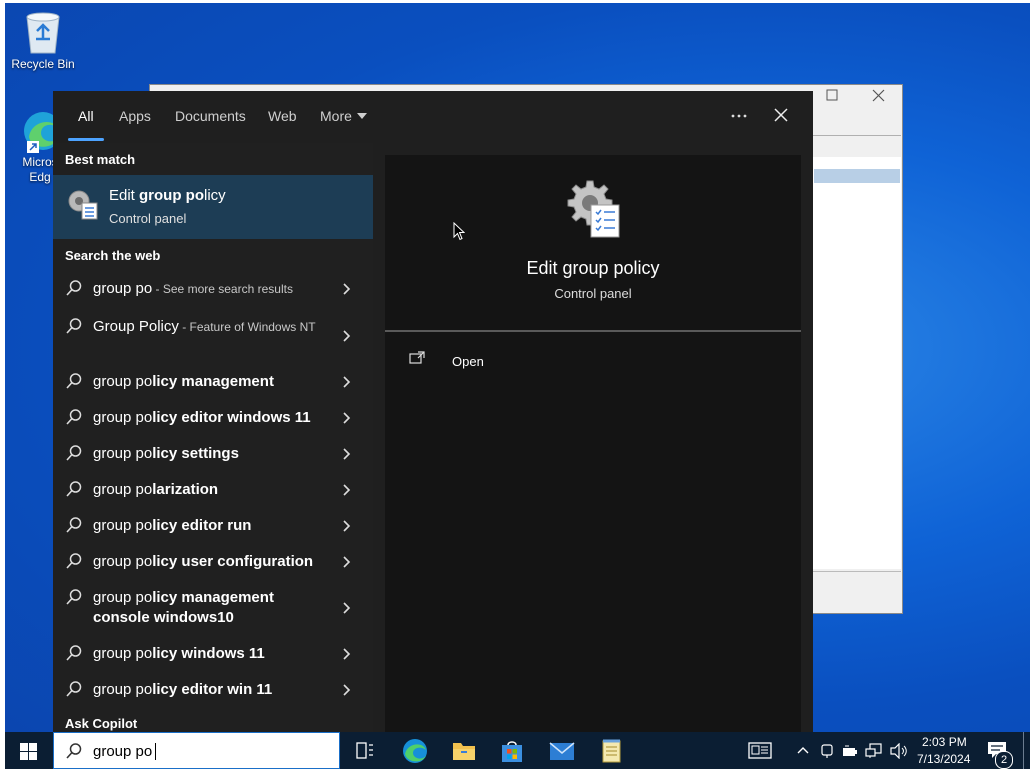 The width and height of the screenshot is (1030, 769). Describe the element at coordinates (362, 116) in the screenshot. I see `chevron-down-icon` at that location.